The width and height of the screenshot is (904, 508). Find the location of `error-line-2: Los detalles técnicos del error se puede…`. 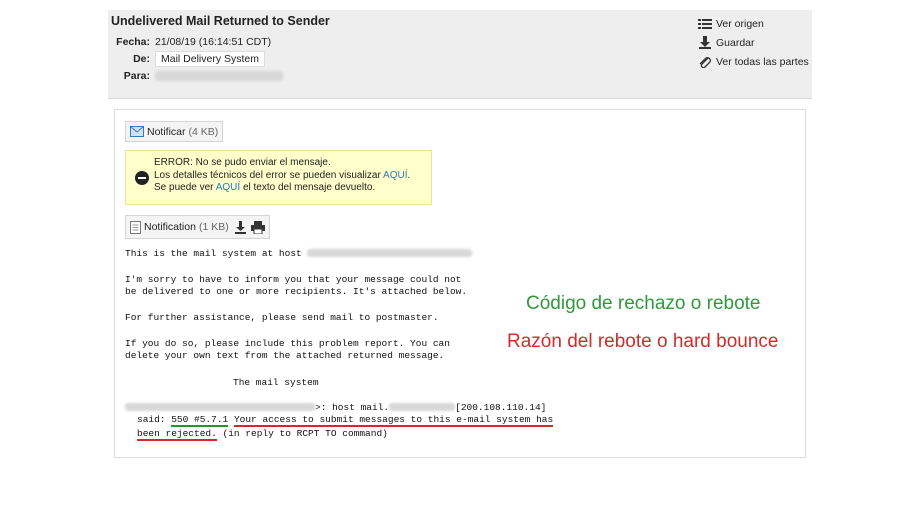

error-line-2: Los detalles técnicos del error se puede… is located at coordinates (282, 175).